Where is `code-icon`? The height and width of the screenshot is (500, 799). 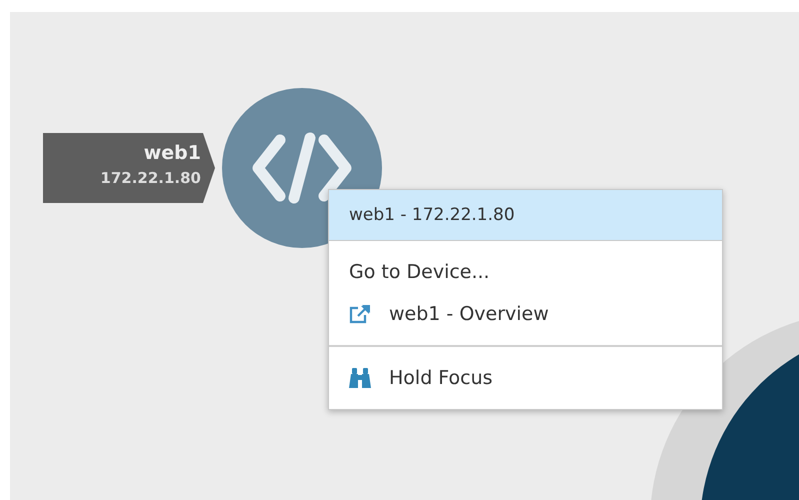 code-icon is located at coordinates (302, 168).